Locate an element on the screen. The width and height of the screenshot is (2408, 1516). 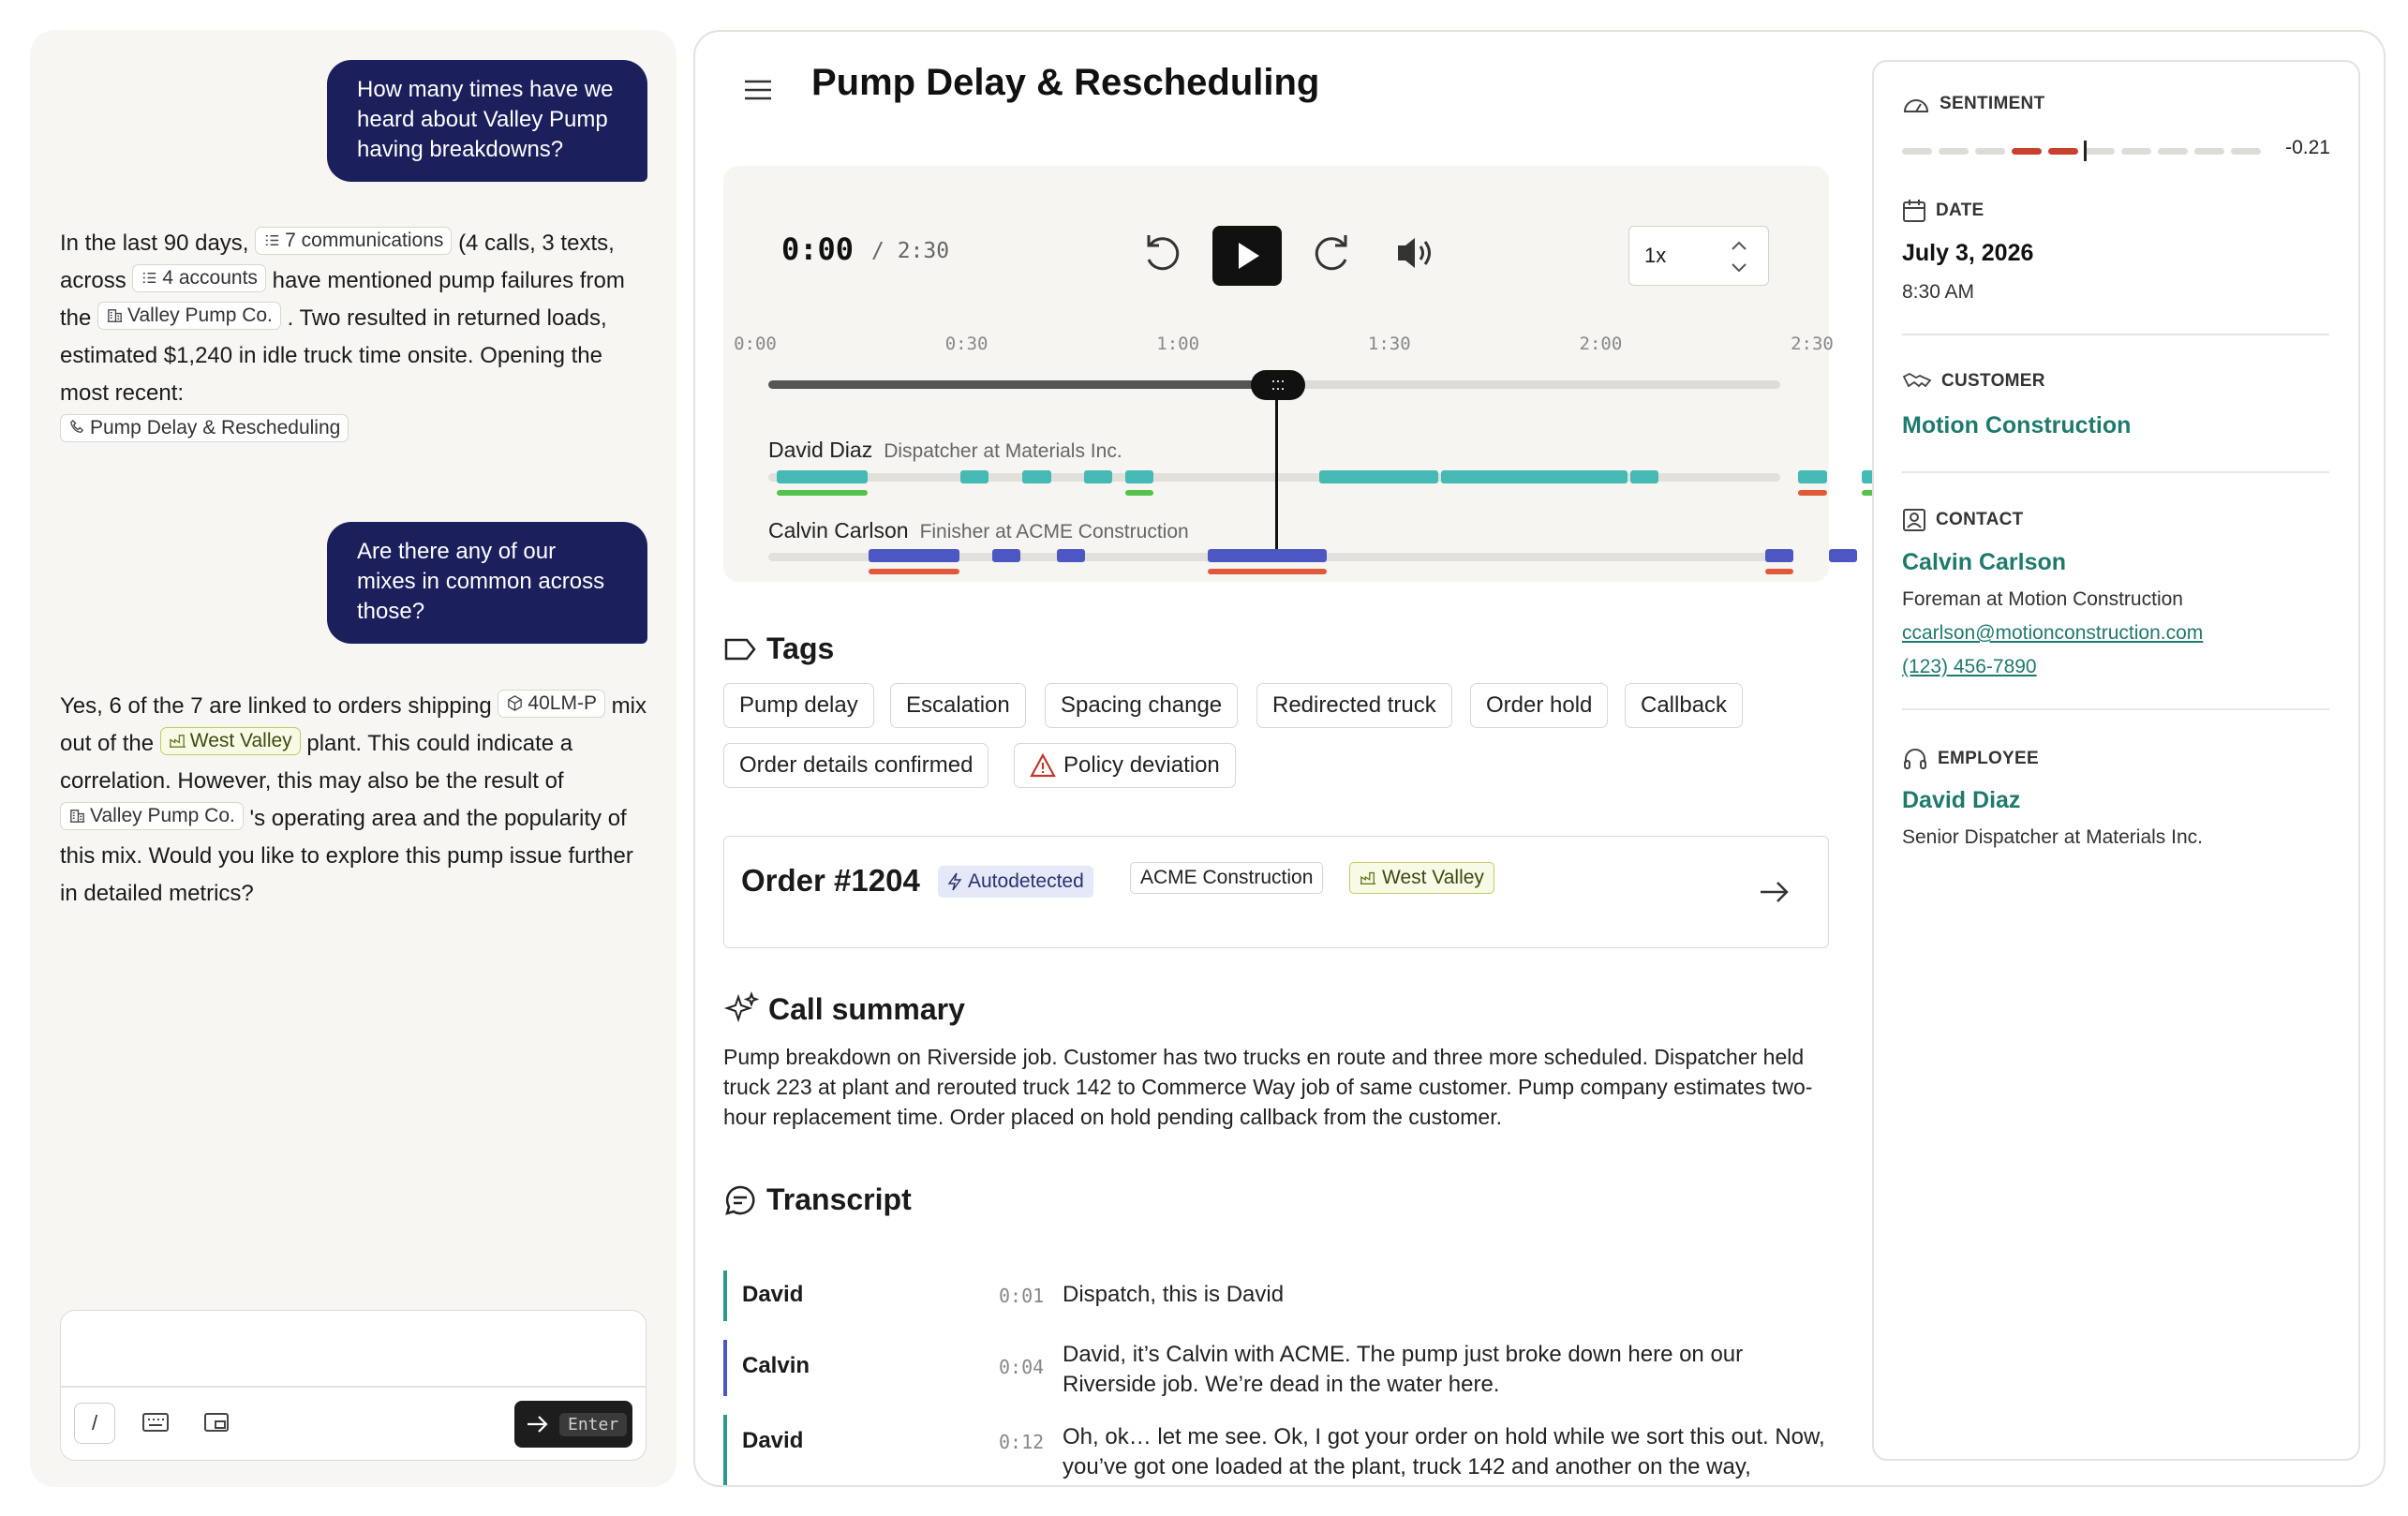
enter-key-hint: Enter is located at coordinates (593, 1424).